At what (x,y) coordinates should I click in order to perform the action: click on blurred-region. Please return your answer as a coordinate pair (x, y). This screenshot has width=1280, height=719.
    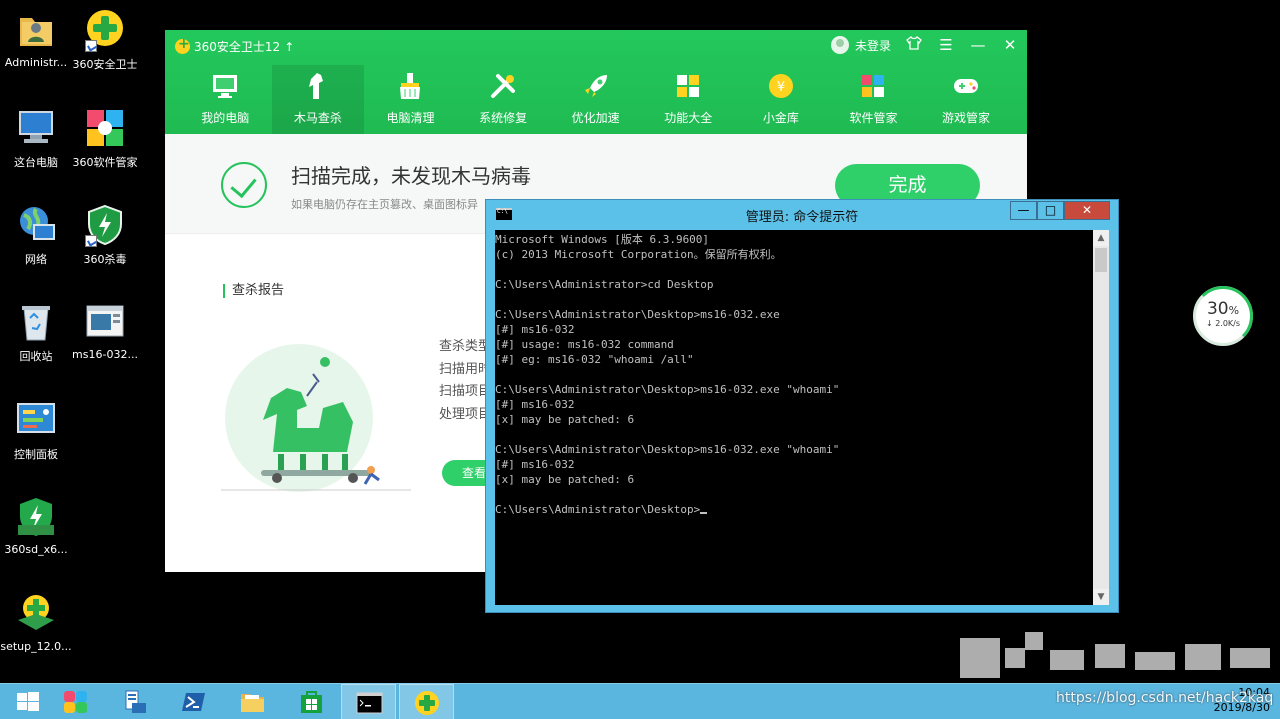
    Looking at the image, I should click on (1117, 656).